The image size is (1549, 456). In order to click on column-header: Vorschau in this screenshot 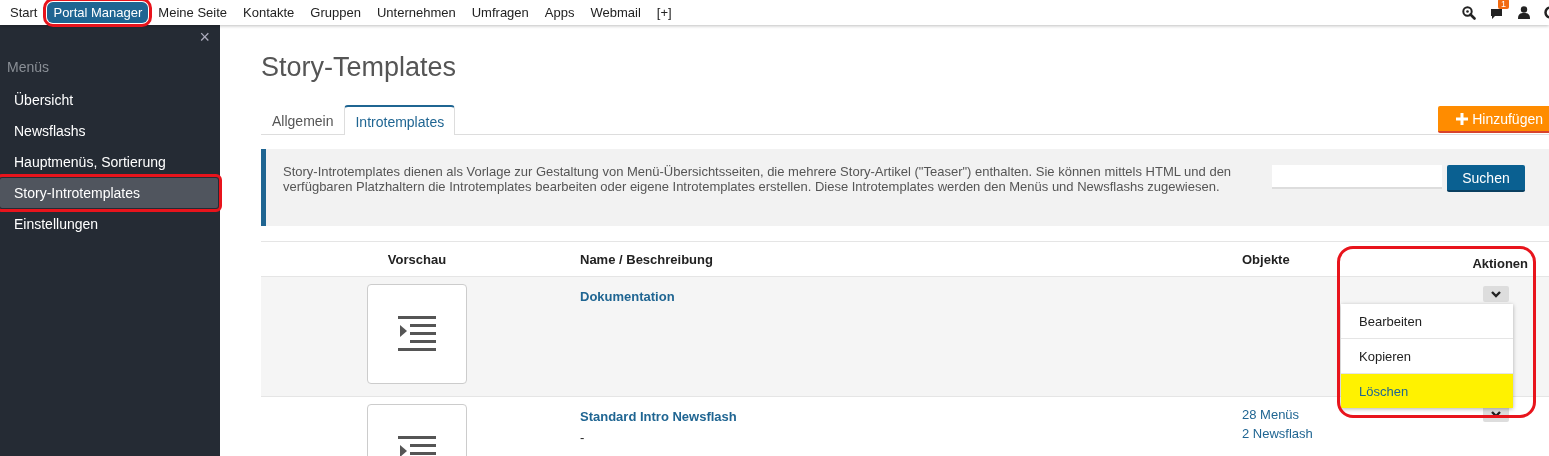, I will do `click(417, 259)`.